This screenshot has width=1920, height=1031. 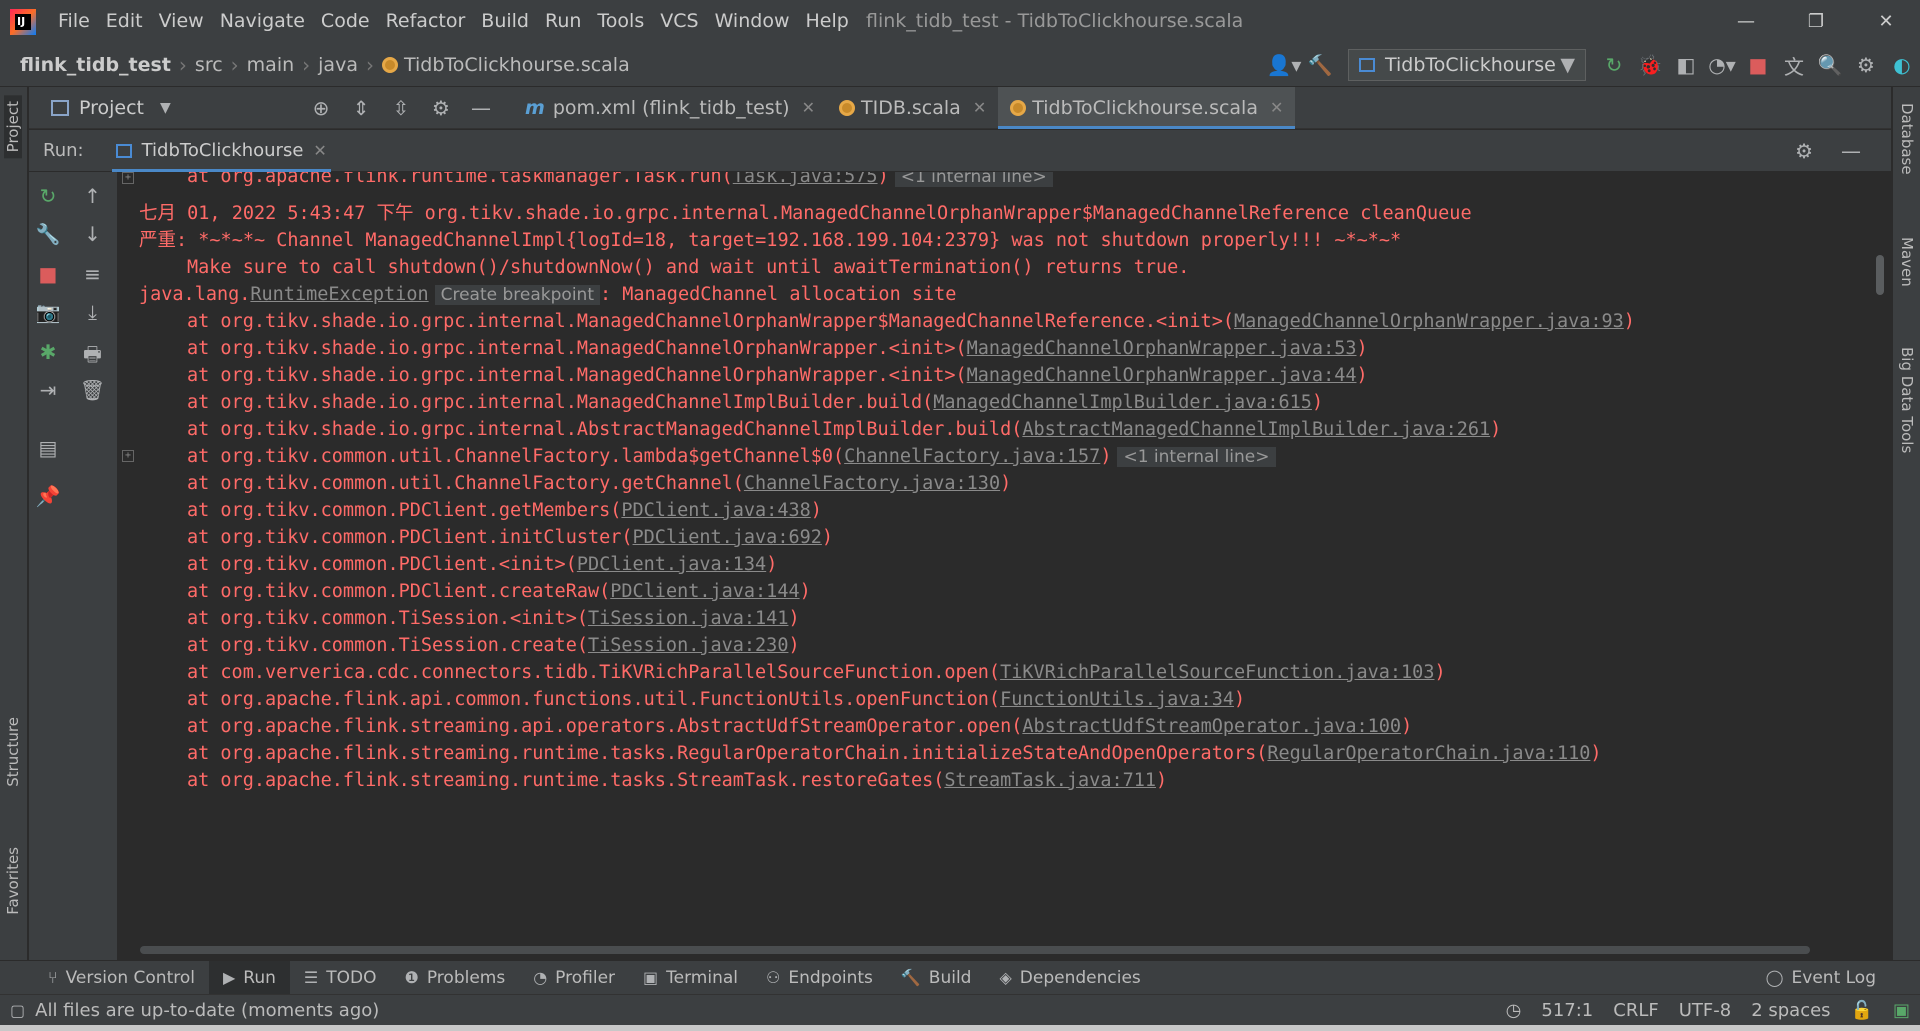 I want to click on menu-edit: Edit, so click(x=124, y=21).